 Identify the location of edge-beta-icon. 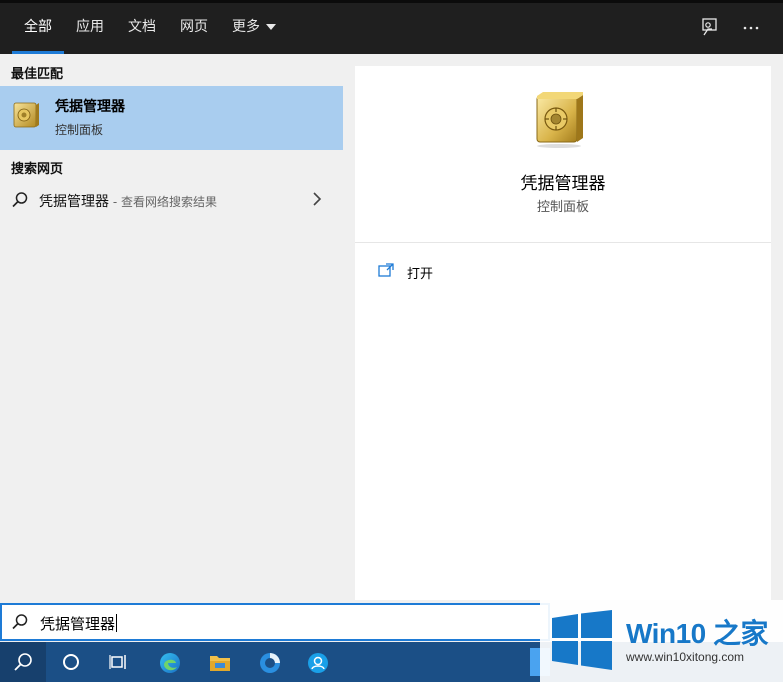
(270, 663).